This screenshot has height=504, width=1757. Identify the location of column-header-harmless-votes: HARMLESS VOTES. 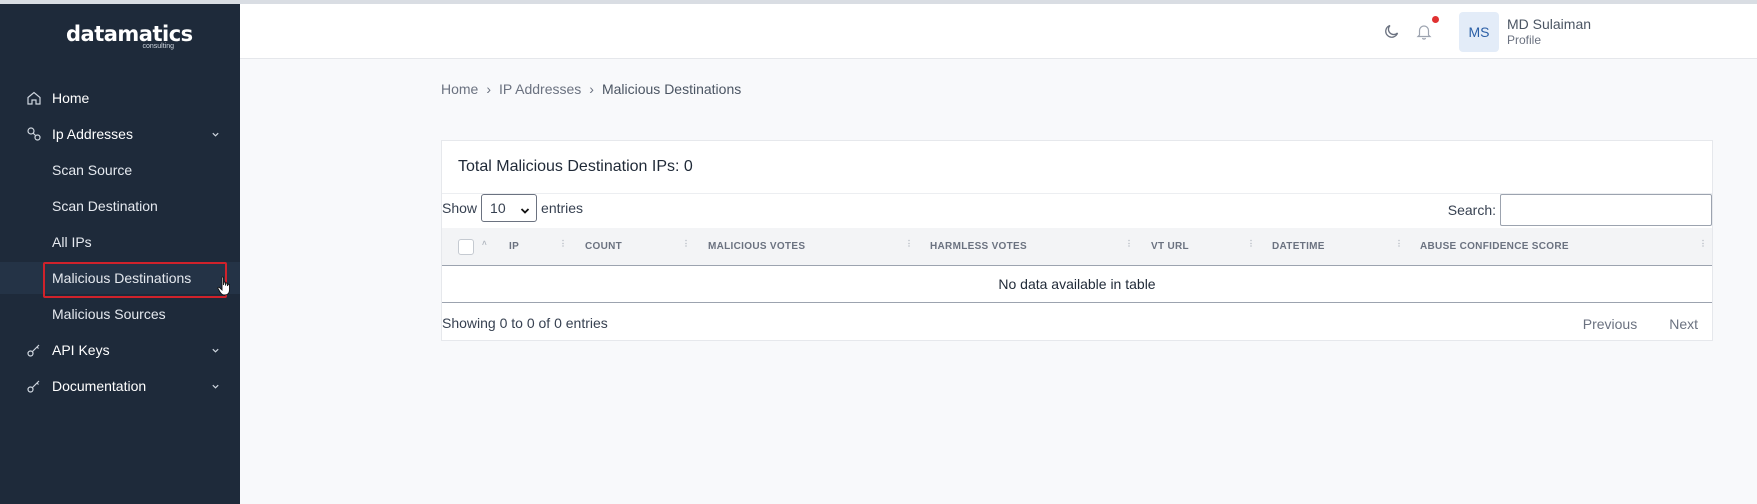
(978, 246).